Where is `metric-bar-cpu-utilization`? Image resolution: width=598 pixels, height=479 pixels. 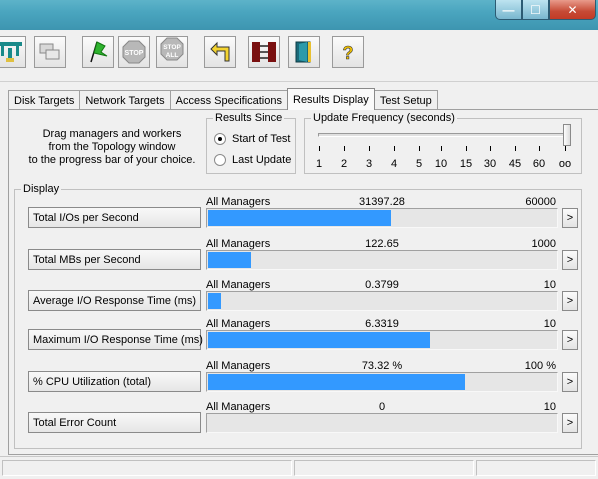 metric-bar-cpu-utilization is located at coordinates (382, 382).